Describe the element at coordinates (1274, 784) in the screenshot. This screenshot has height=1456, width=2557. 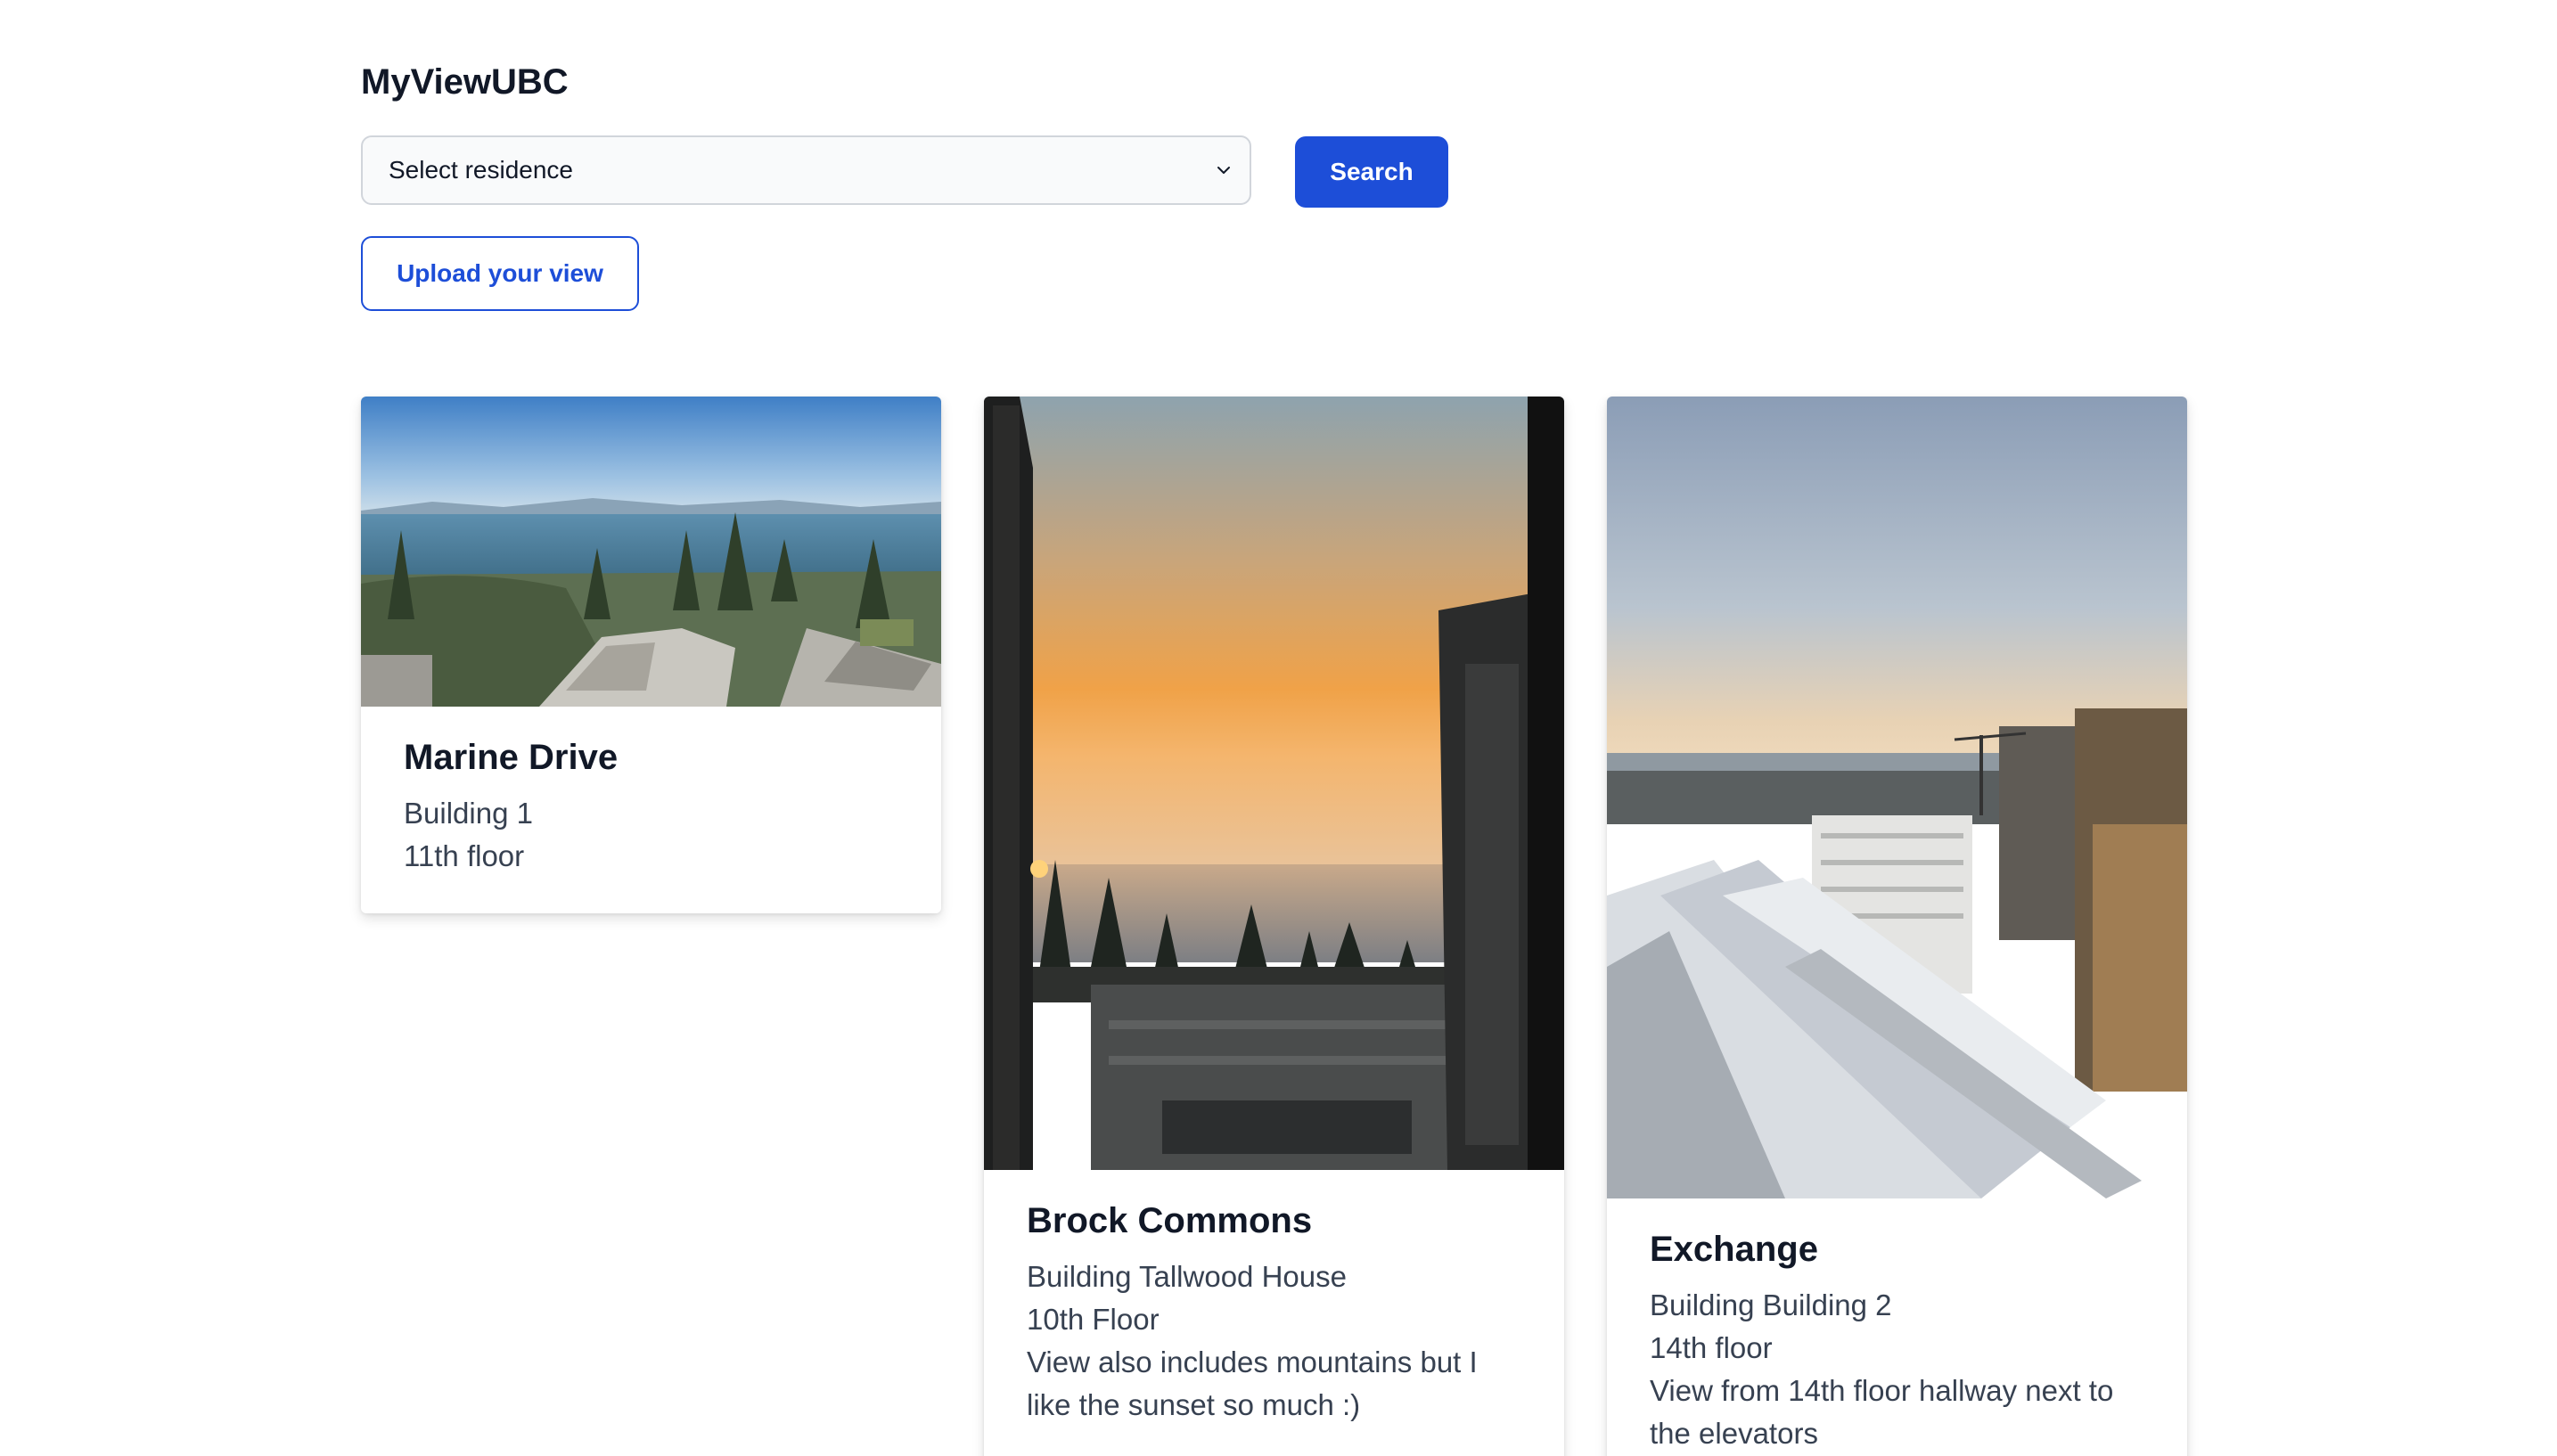
I see `sunset-view-photo` at that location.